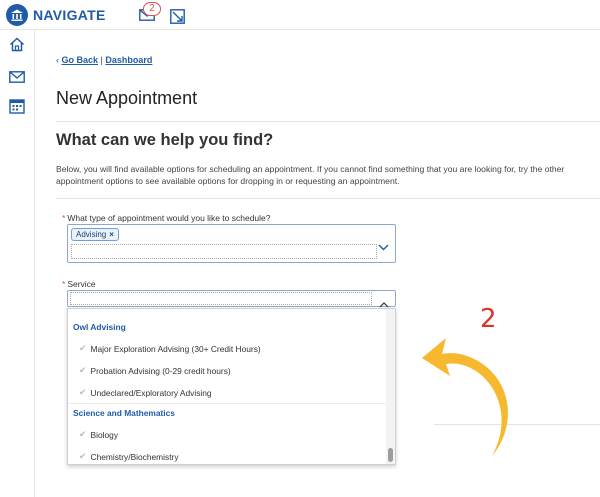 The height and width of the screenshot is (497, 600). I want to click on service-label: * Service, so click(79, 284).